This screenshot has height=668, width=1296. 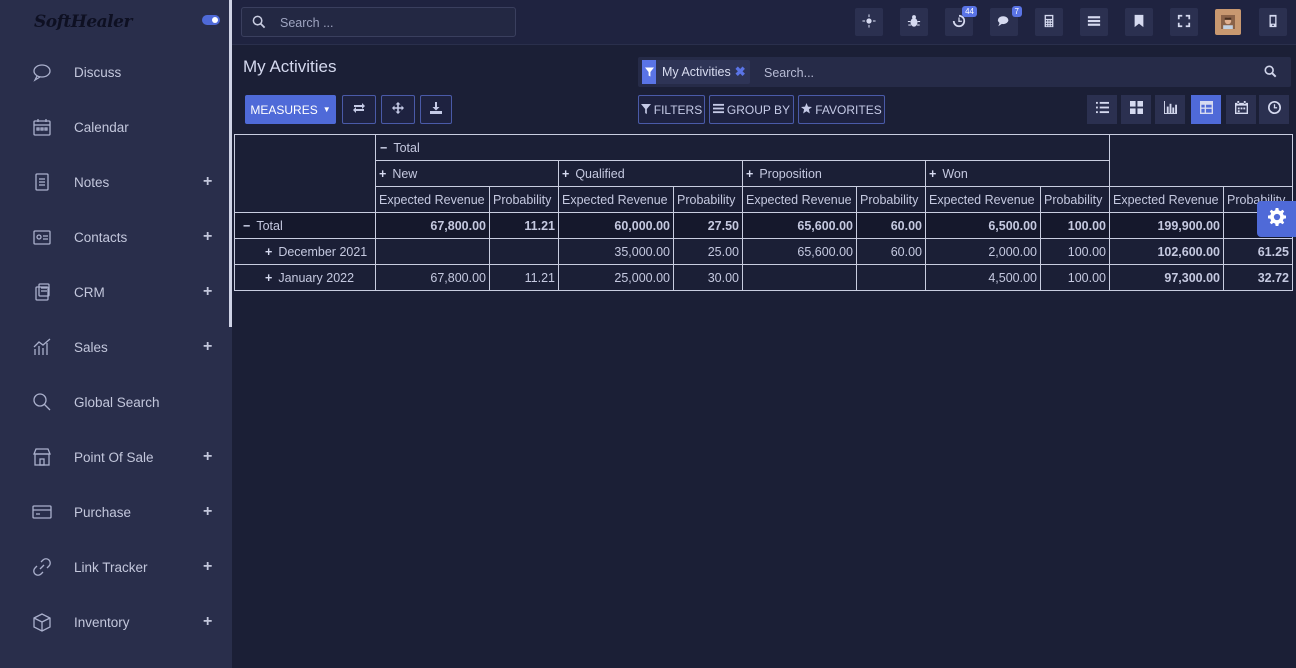 What do you see at coordinates (983, 225) in the screenshot?
I see `pivot-cell: 6,500.00` at bounding box center [983, 225].